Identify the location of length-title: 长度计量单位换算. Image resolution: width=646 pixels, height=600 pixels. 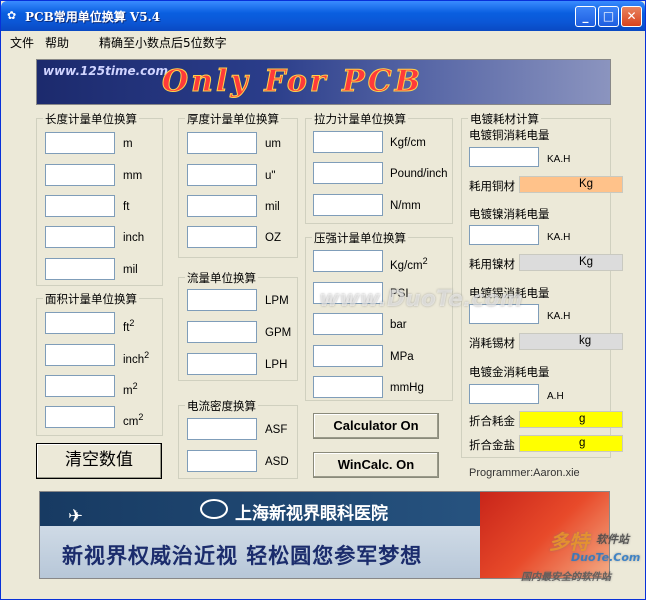
(91, 119).